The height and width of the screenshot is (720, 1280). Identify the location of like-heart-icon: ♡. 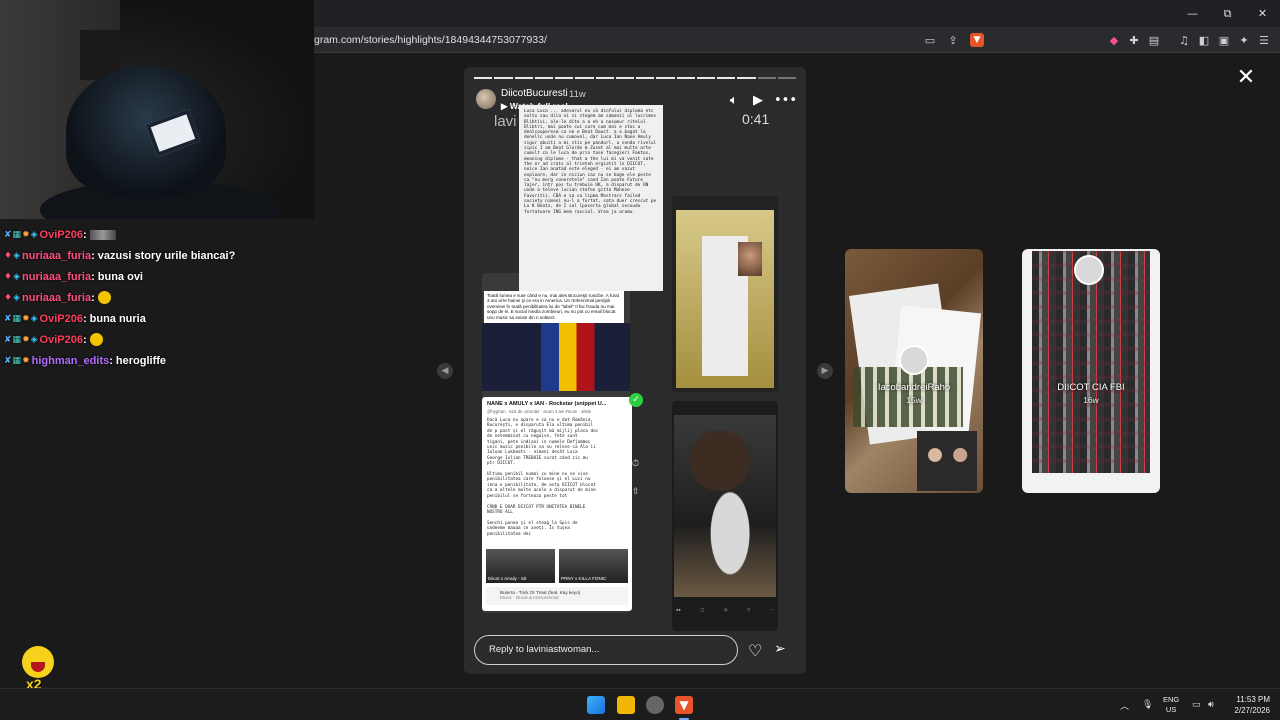
(755, 650).